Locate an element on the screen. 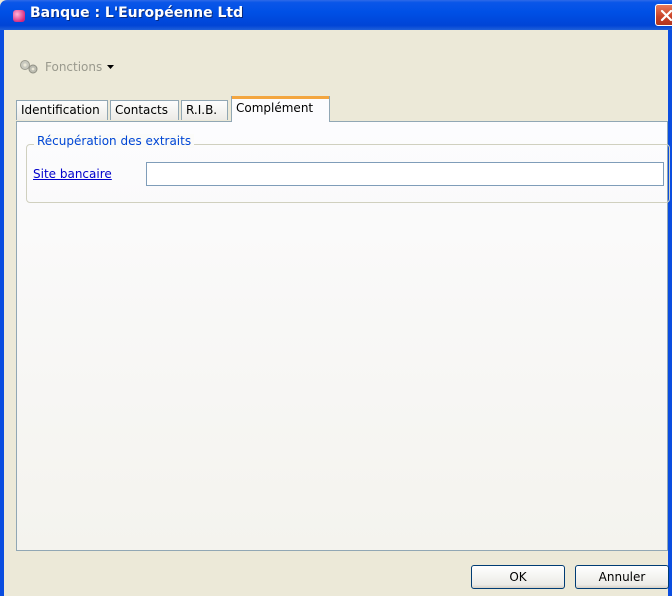 This screenshot has height=596, width=672. ok-button: OK is located at coordinates (518, 577).